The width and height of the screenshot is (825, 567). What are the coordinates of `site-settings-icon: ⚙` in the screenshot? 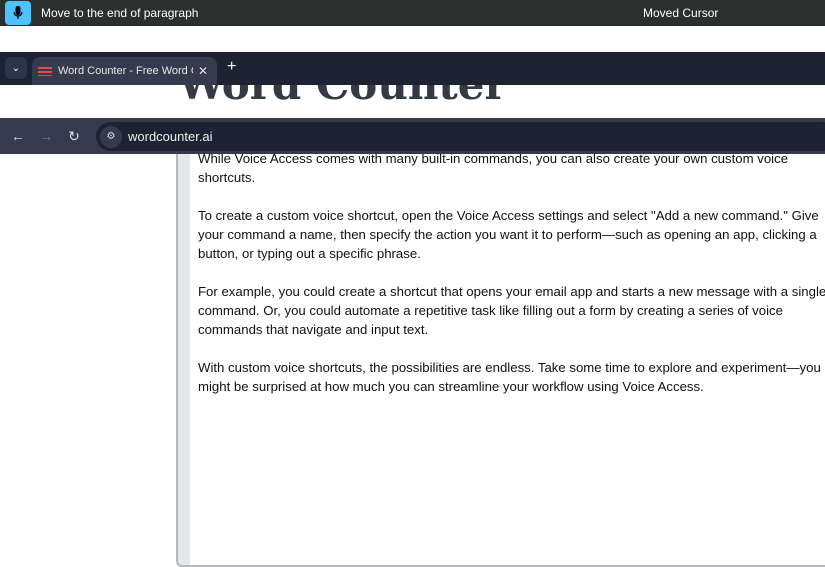 It's located at (111, 136).